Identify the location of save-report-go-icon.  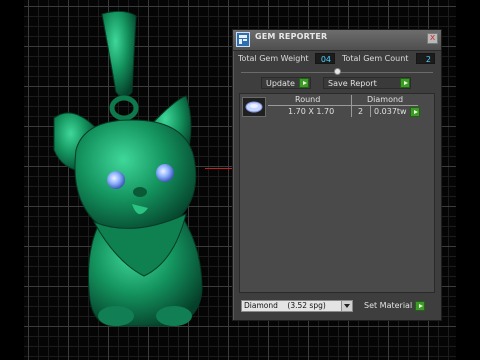
(405, 83).